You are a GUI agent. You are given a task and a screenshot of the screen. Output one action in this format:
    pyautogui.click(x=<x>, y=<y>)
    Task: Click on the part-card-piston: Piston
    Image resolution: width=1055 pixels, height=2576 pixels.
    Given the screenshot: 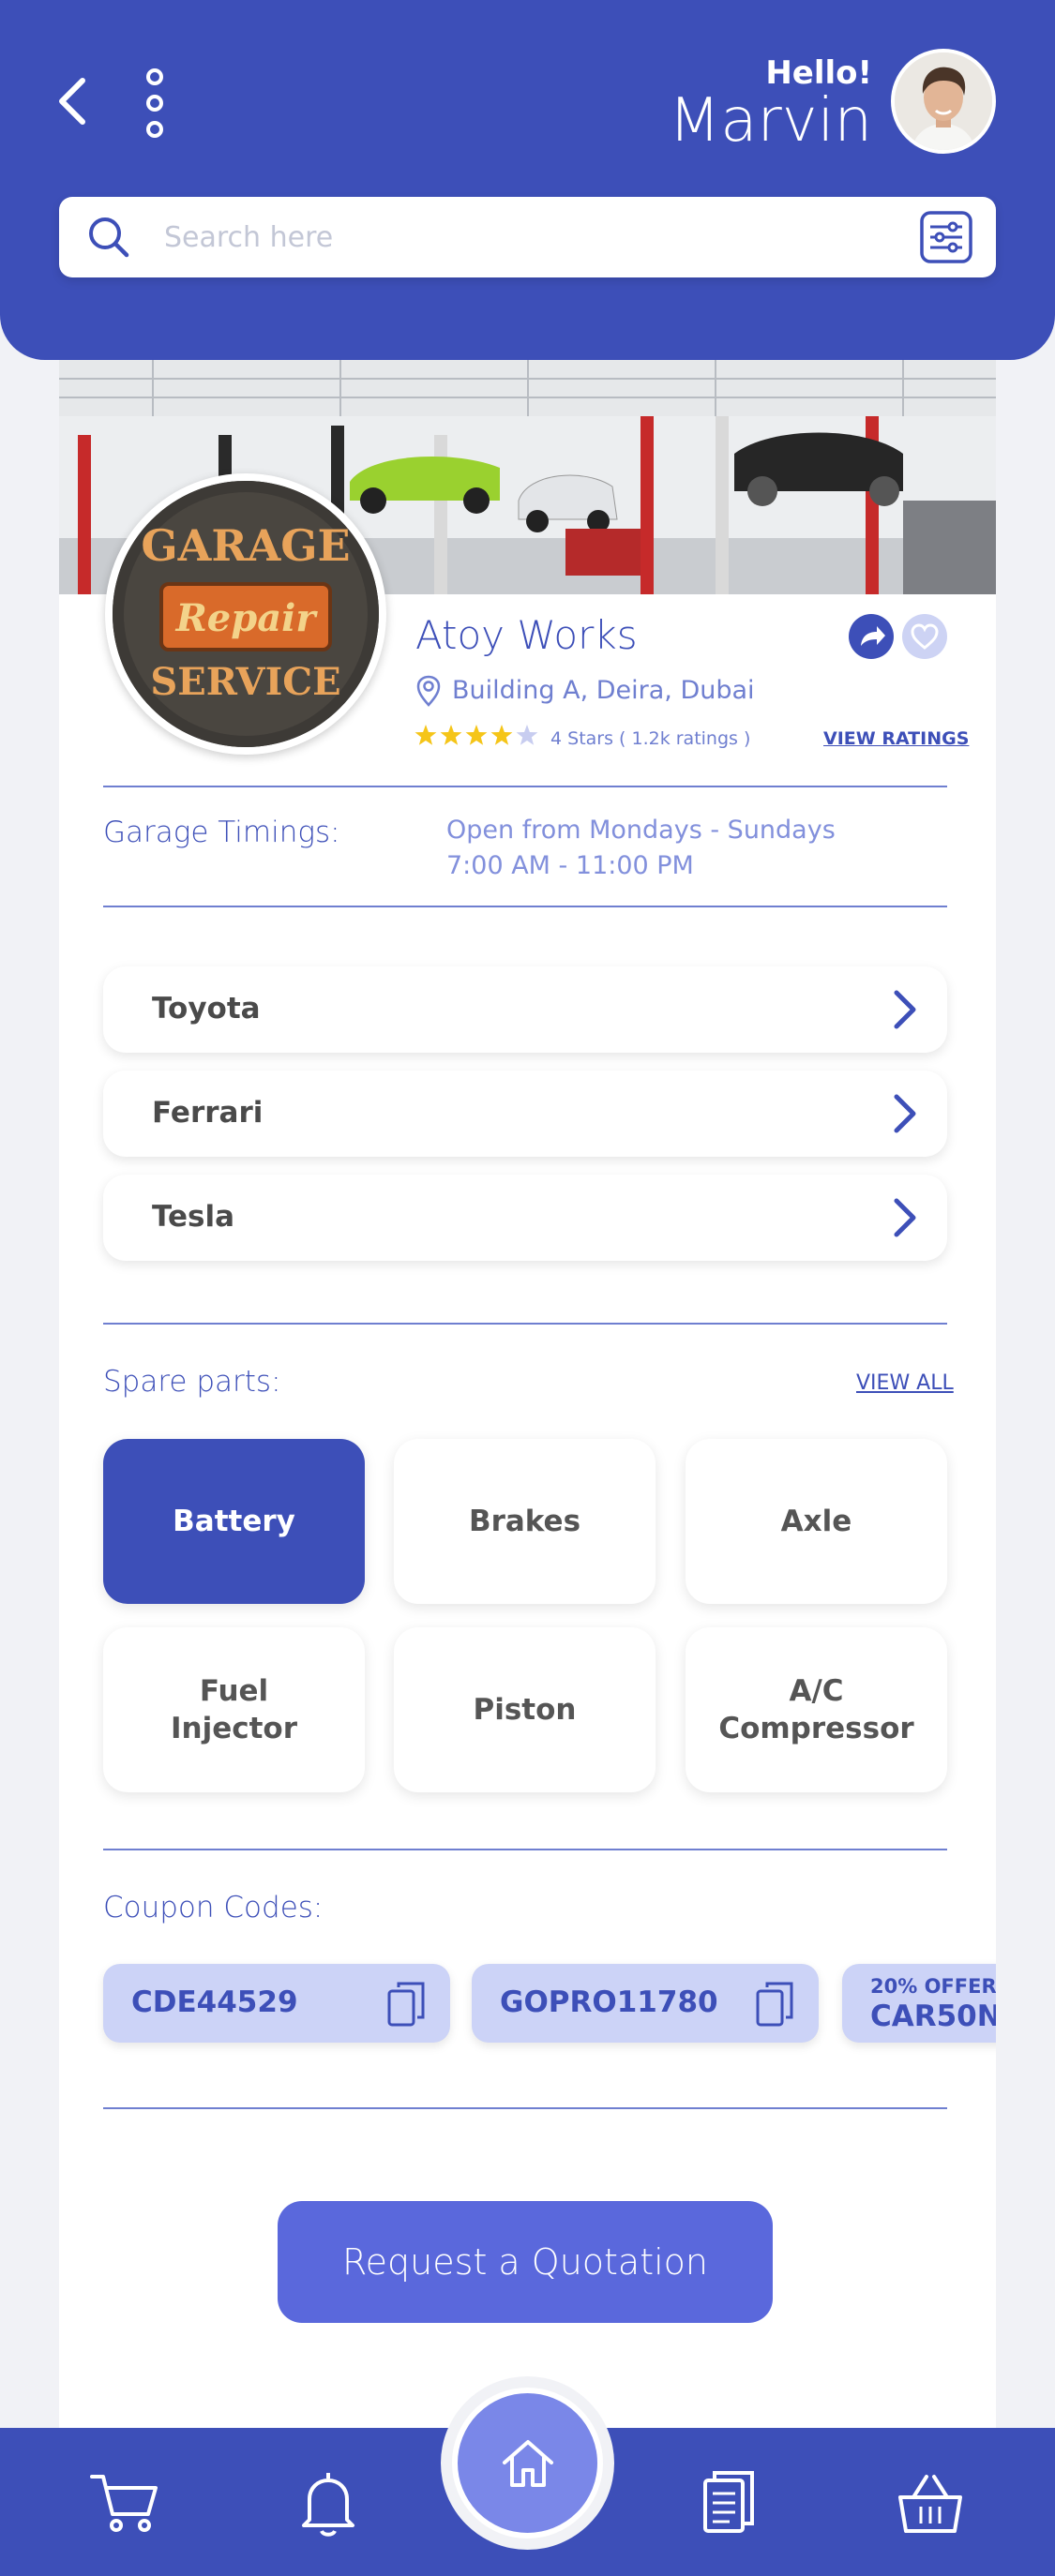 What is the action you would take?
    pyautogui.click(x=525, y=1710)
    